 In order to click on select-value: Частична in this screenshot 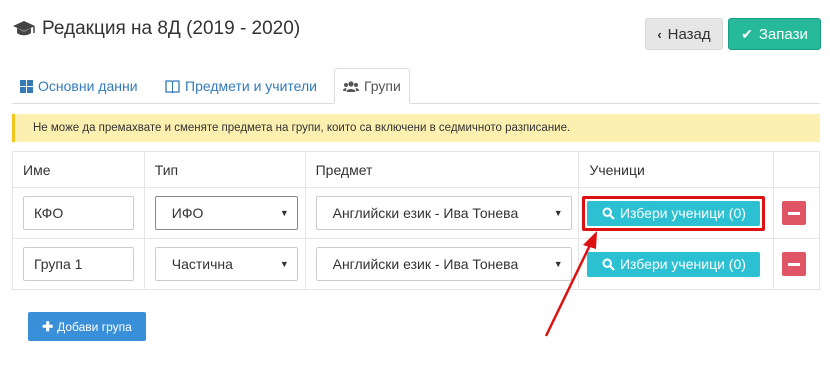, I will do `click(202, 264)`.